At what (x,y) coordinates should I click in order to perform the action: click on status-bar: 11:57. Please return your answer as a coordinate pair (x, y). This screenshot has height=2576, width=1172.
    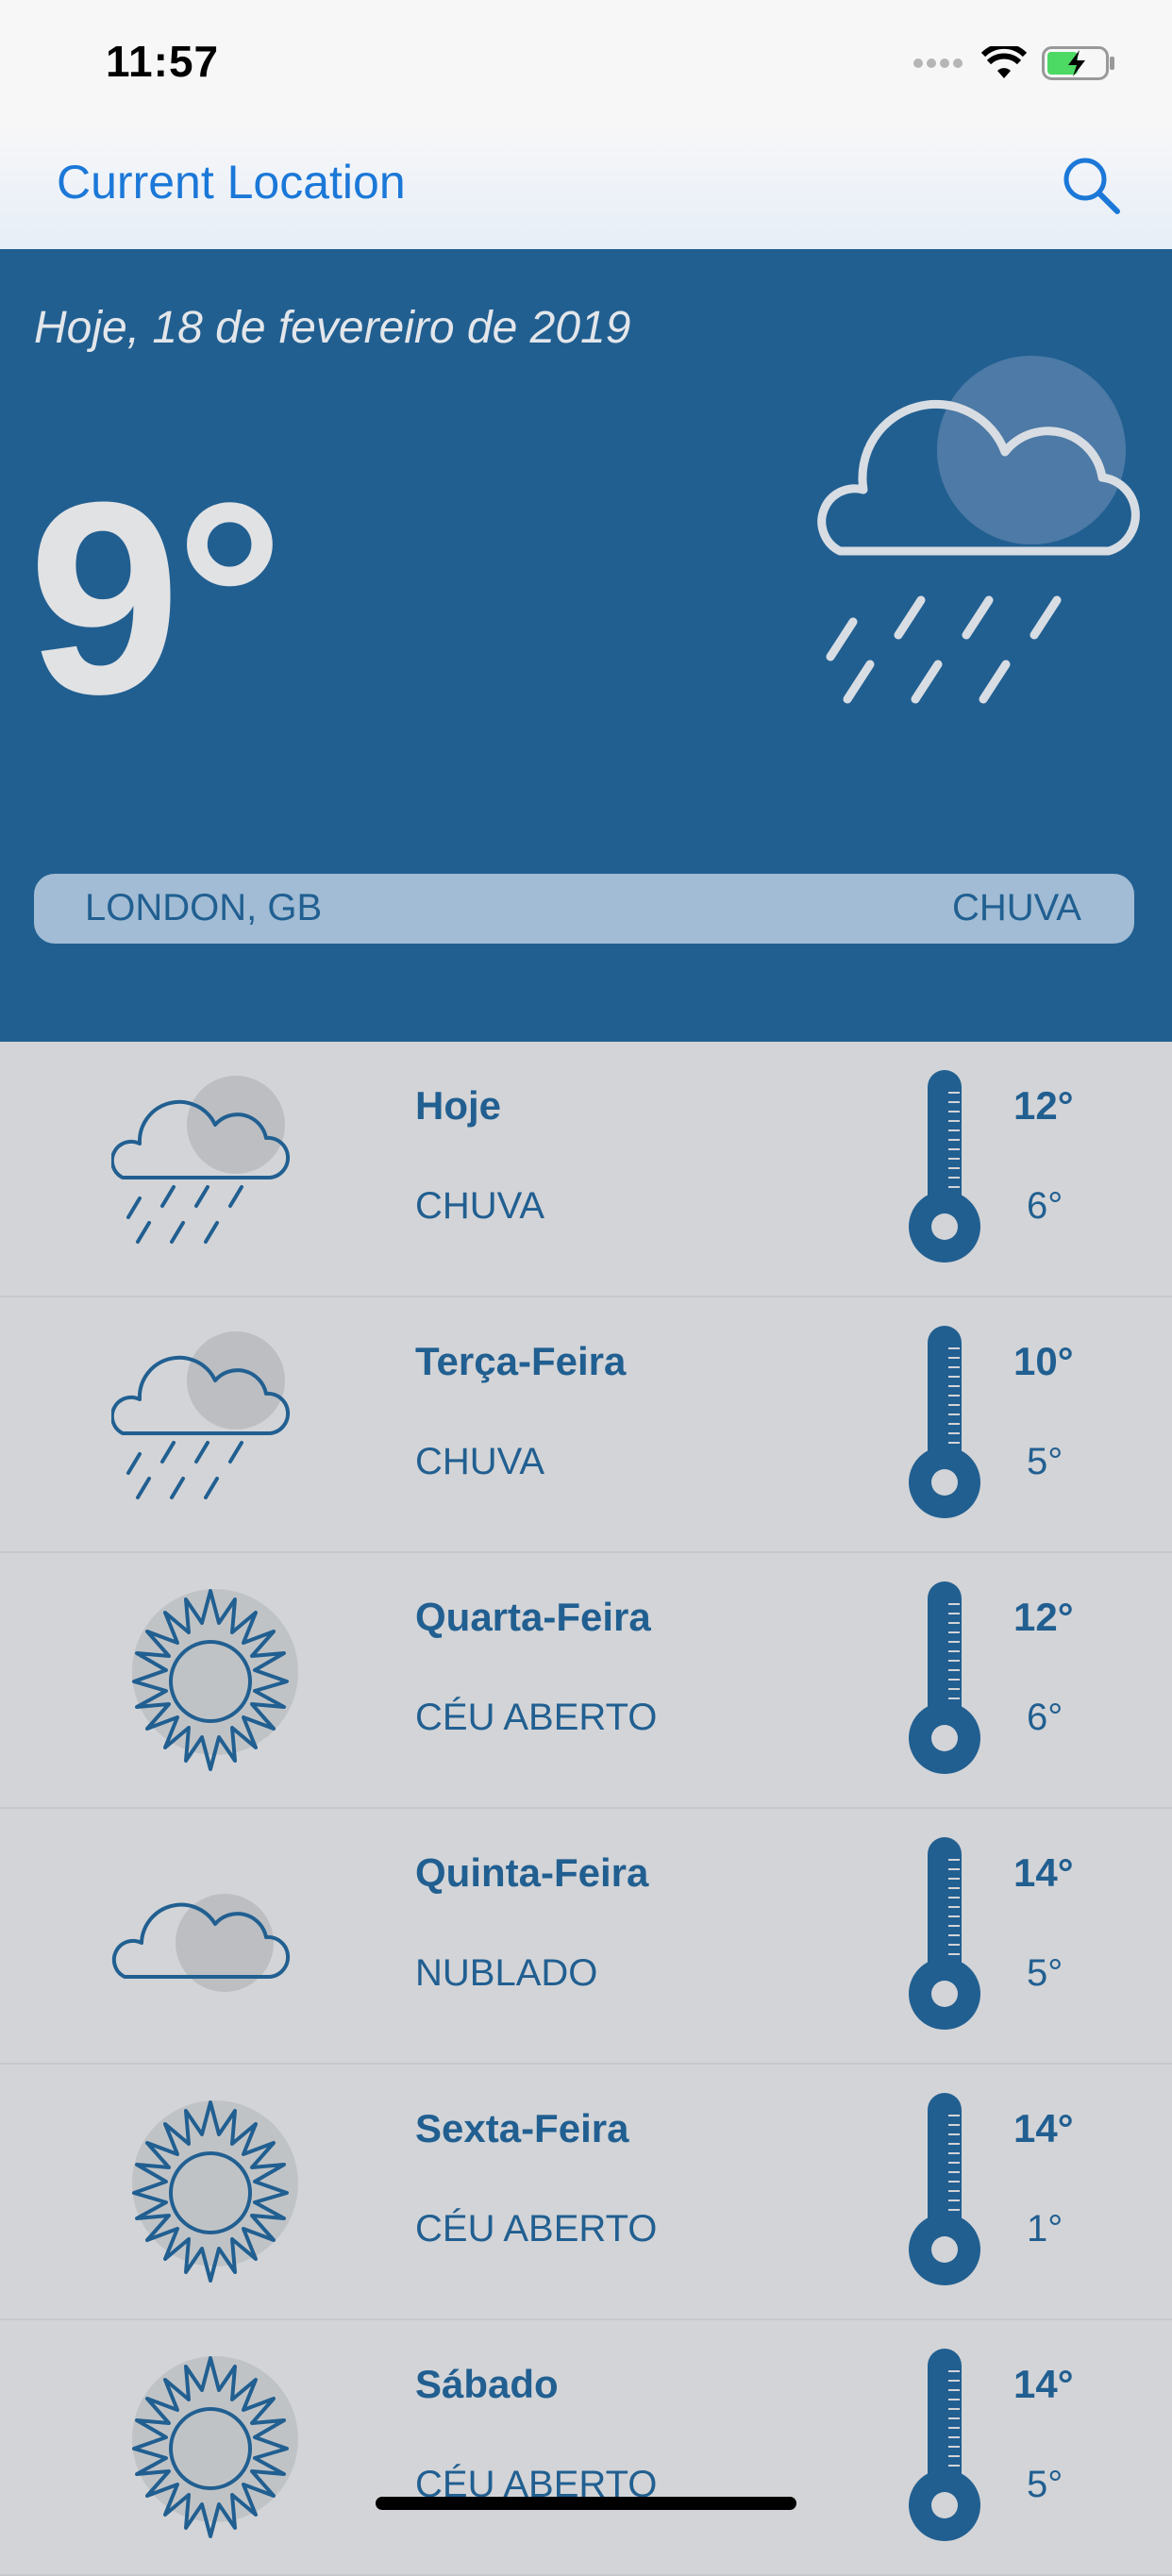
    Looking at the image, I should click on (586, 62).